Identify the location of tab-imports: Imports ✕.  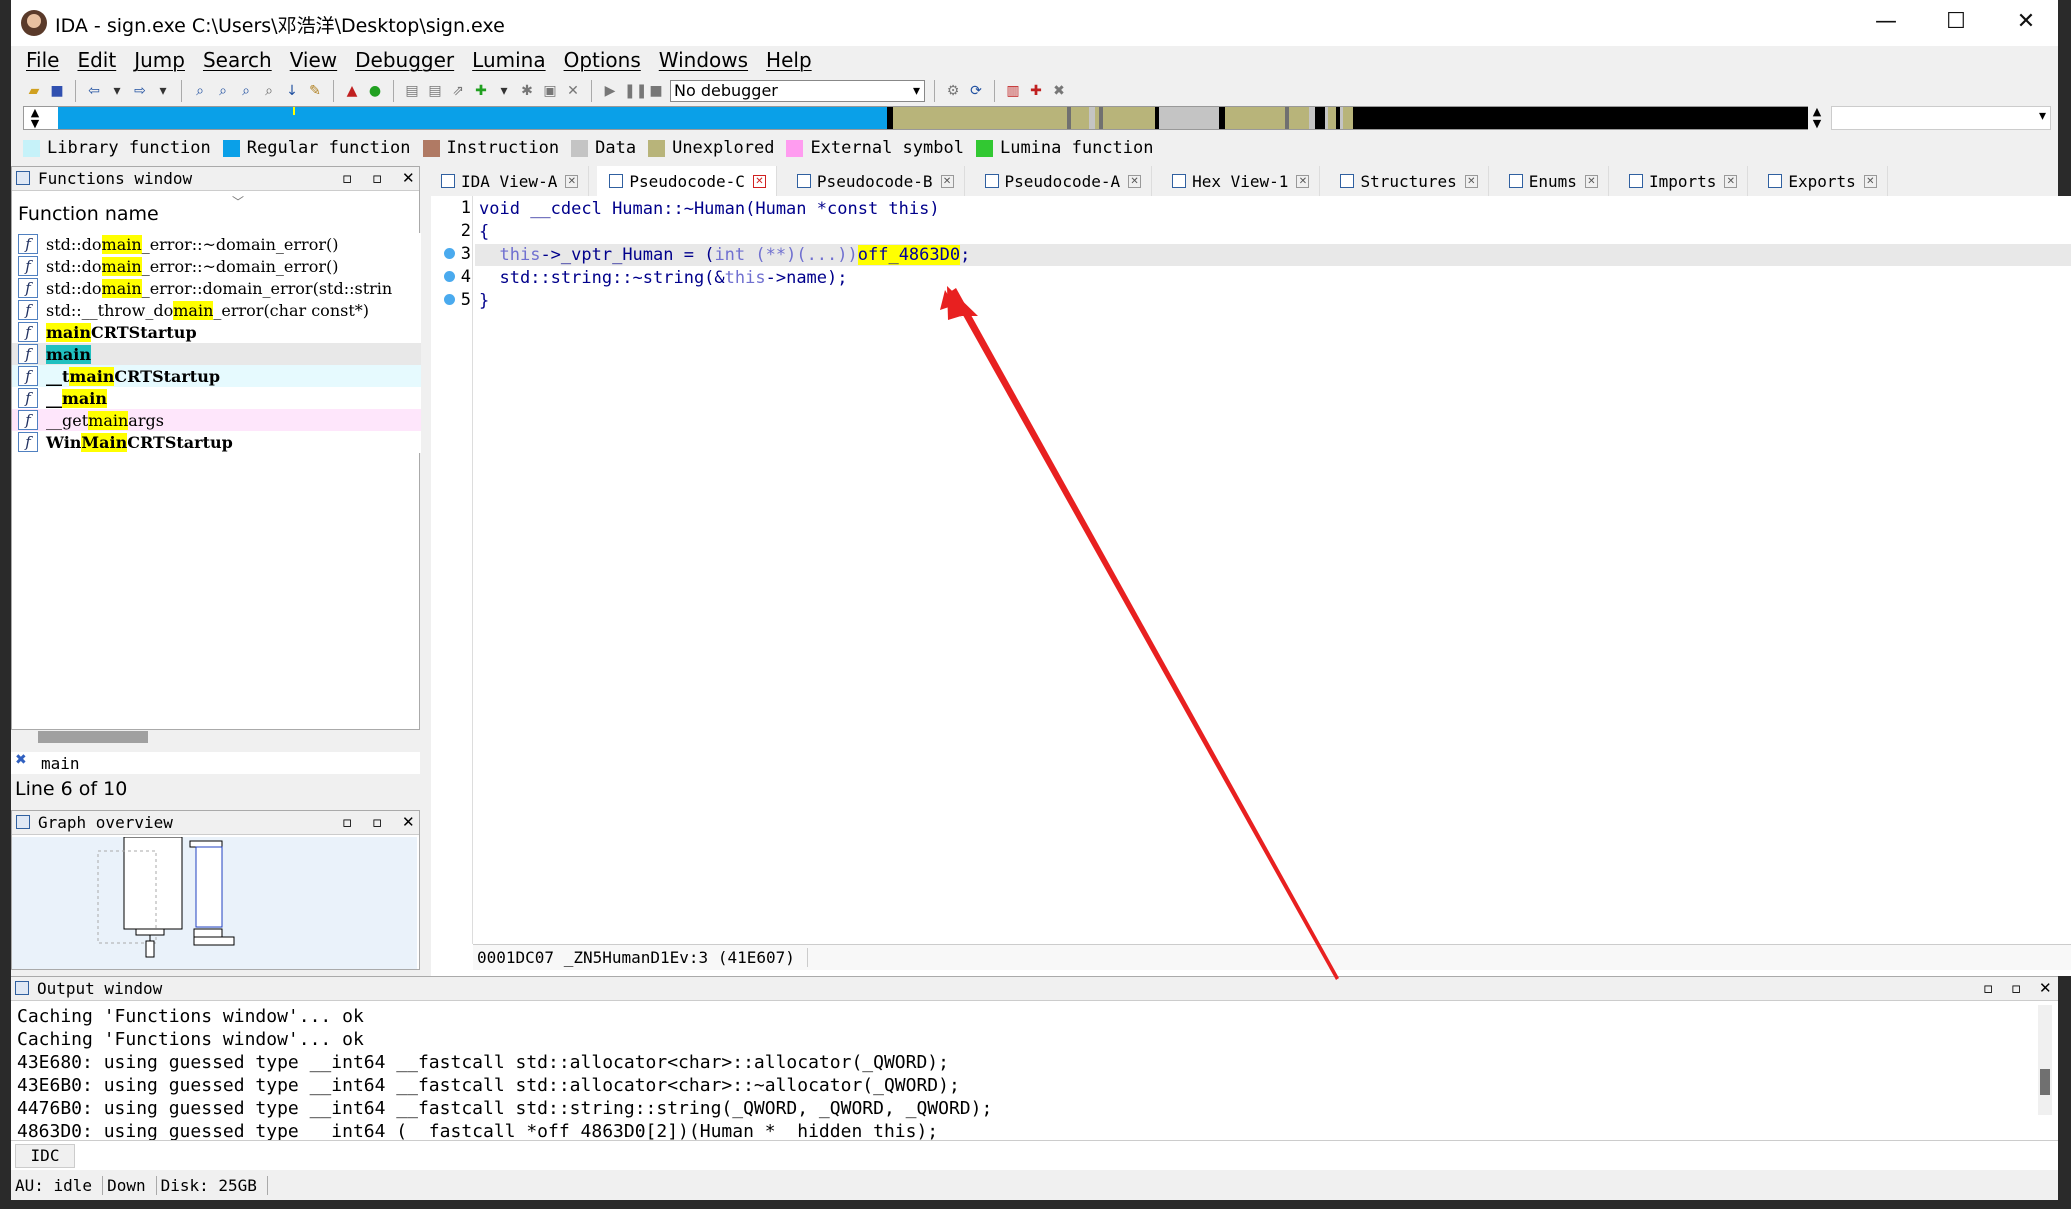
(1683, 181).